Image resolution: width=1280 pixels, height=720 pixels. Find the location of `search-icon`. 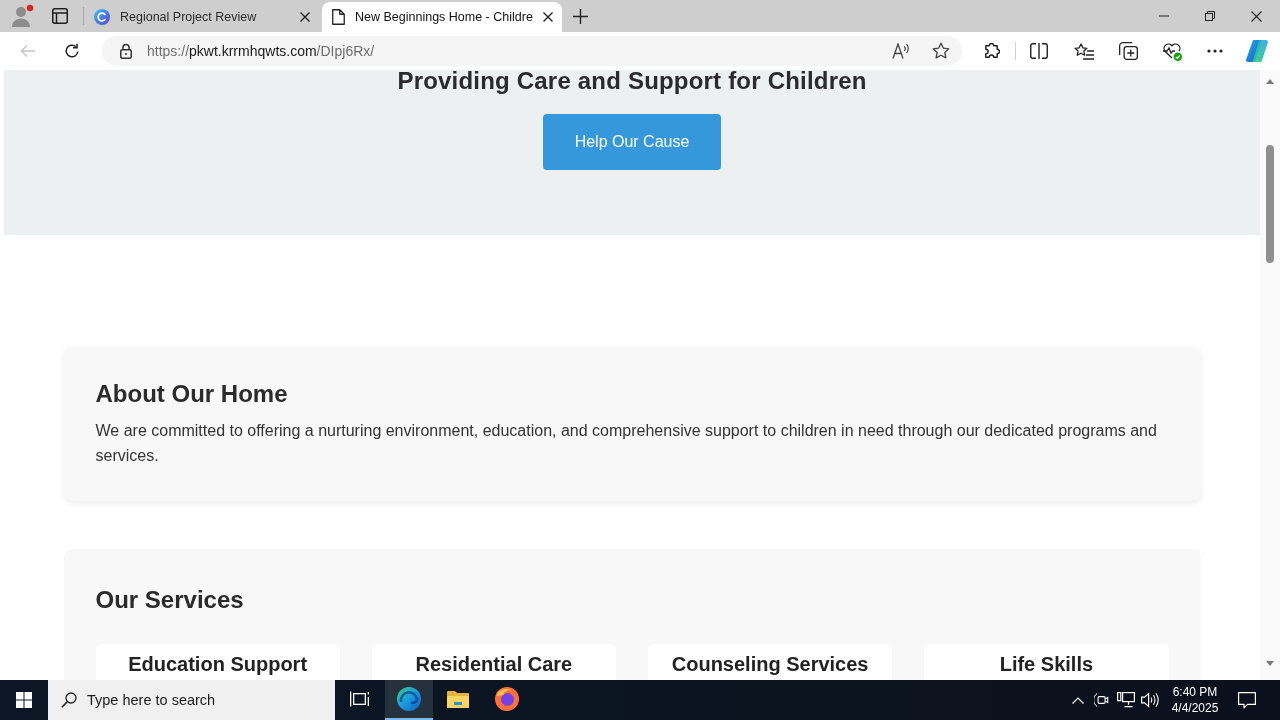

search-icon is located at coordinates (69, 700).